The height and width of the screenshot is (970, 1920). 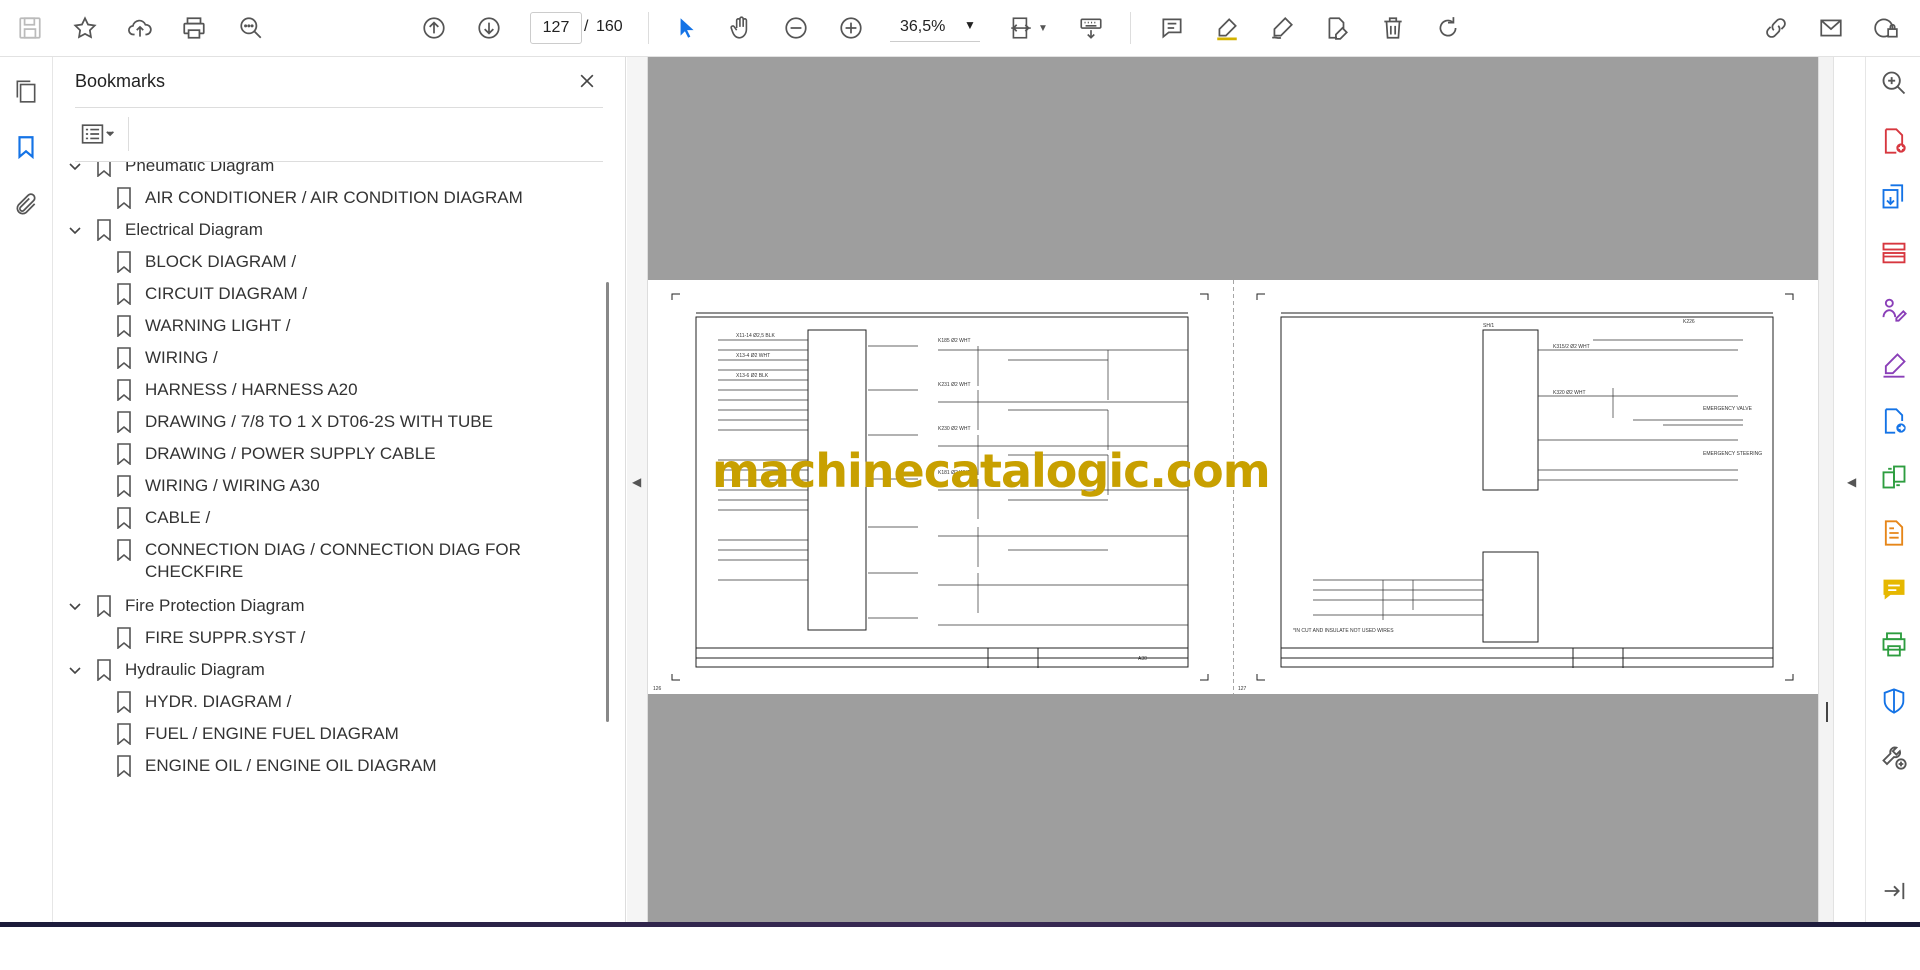 What do you see at coordinates (1776, 28) in the screenshot?
I see `share-link-icon` at bounding box center [1776, 28].